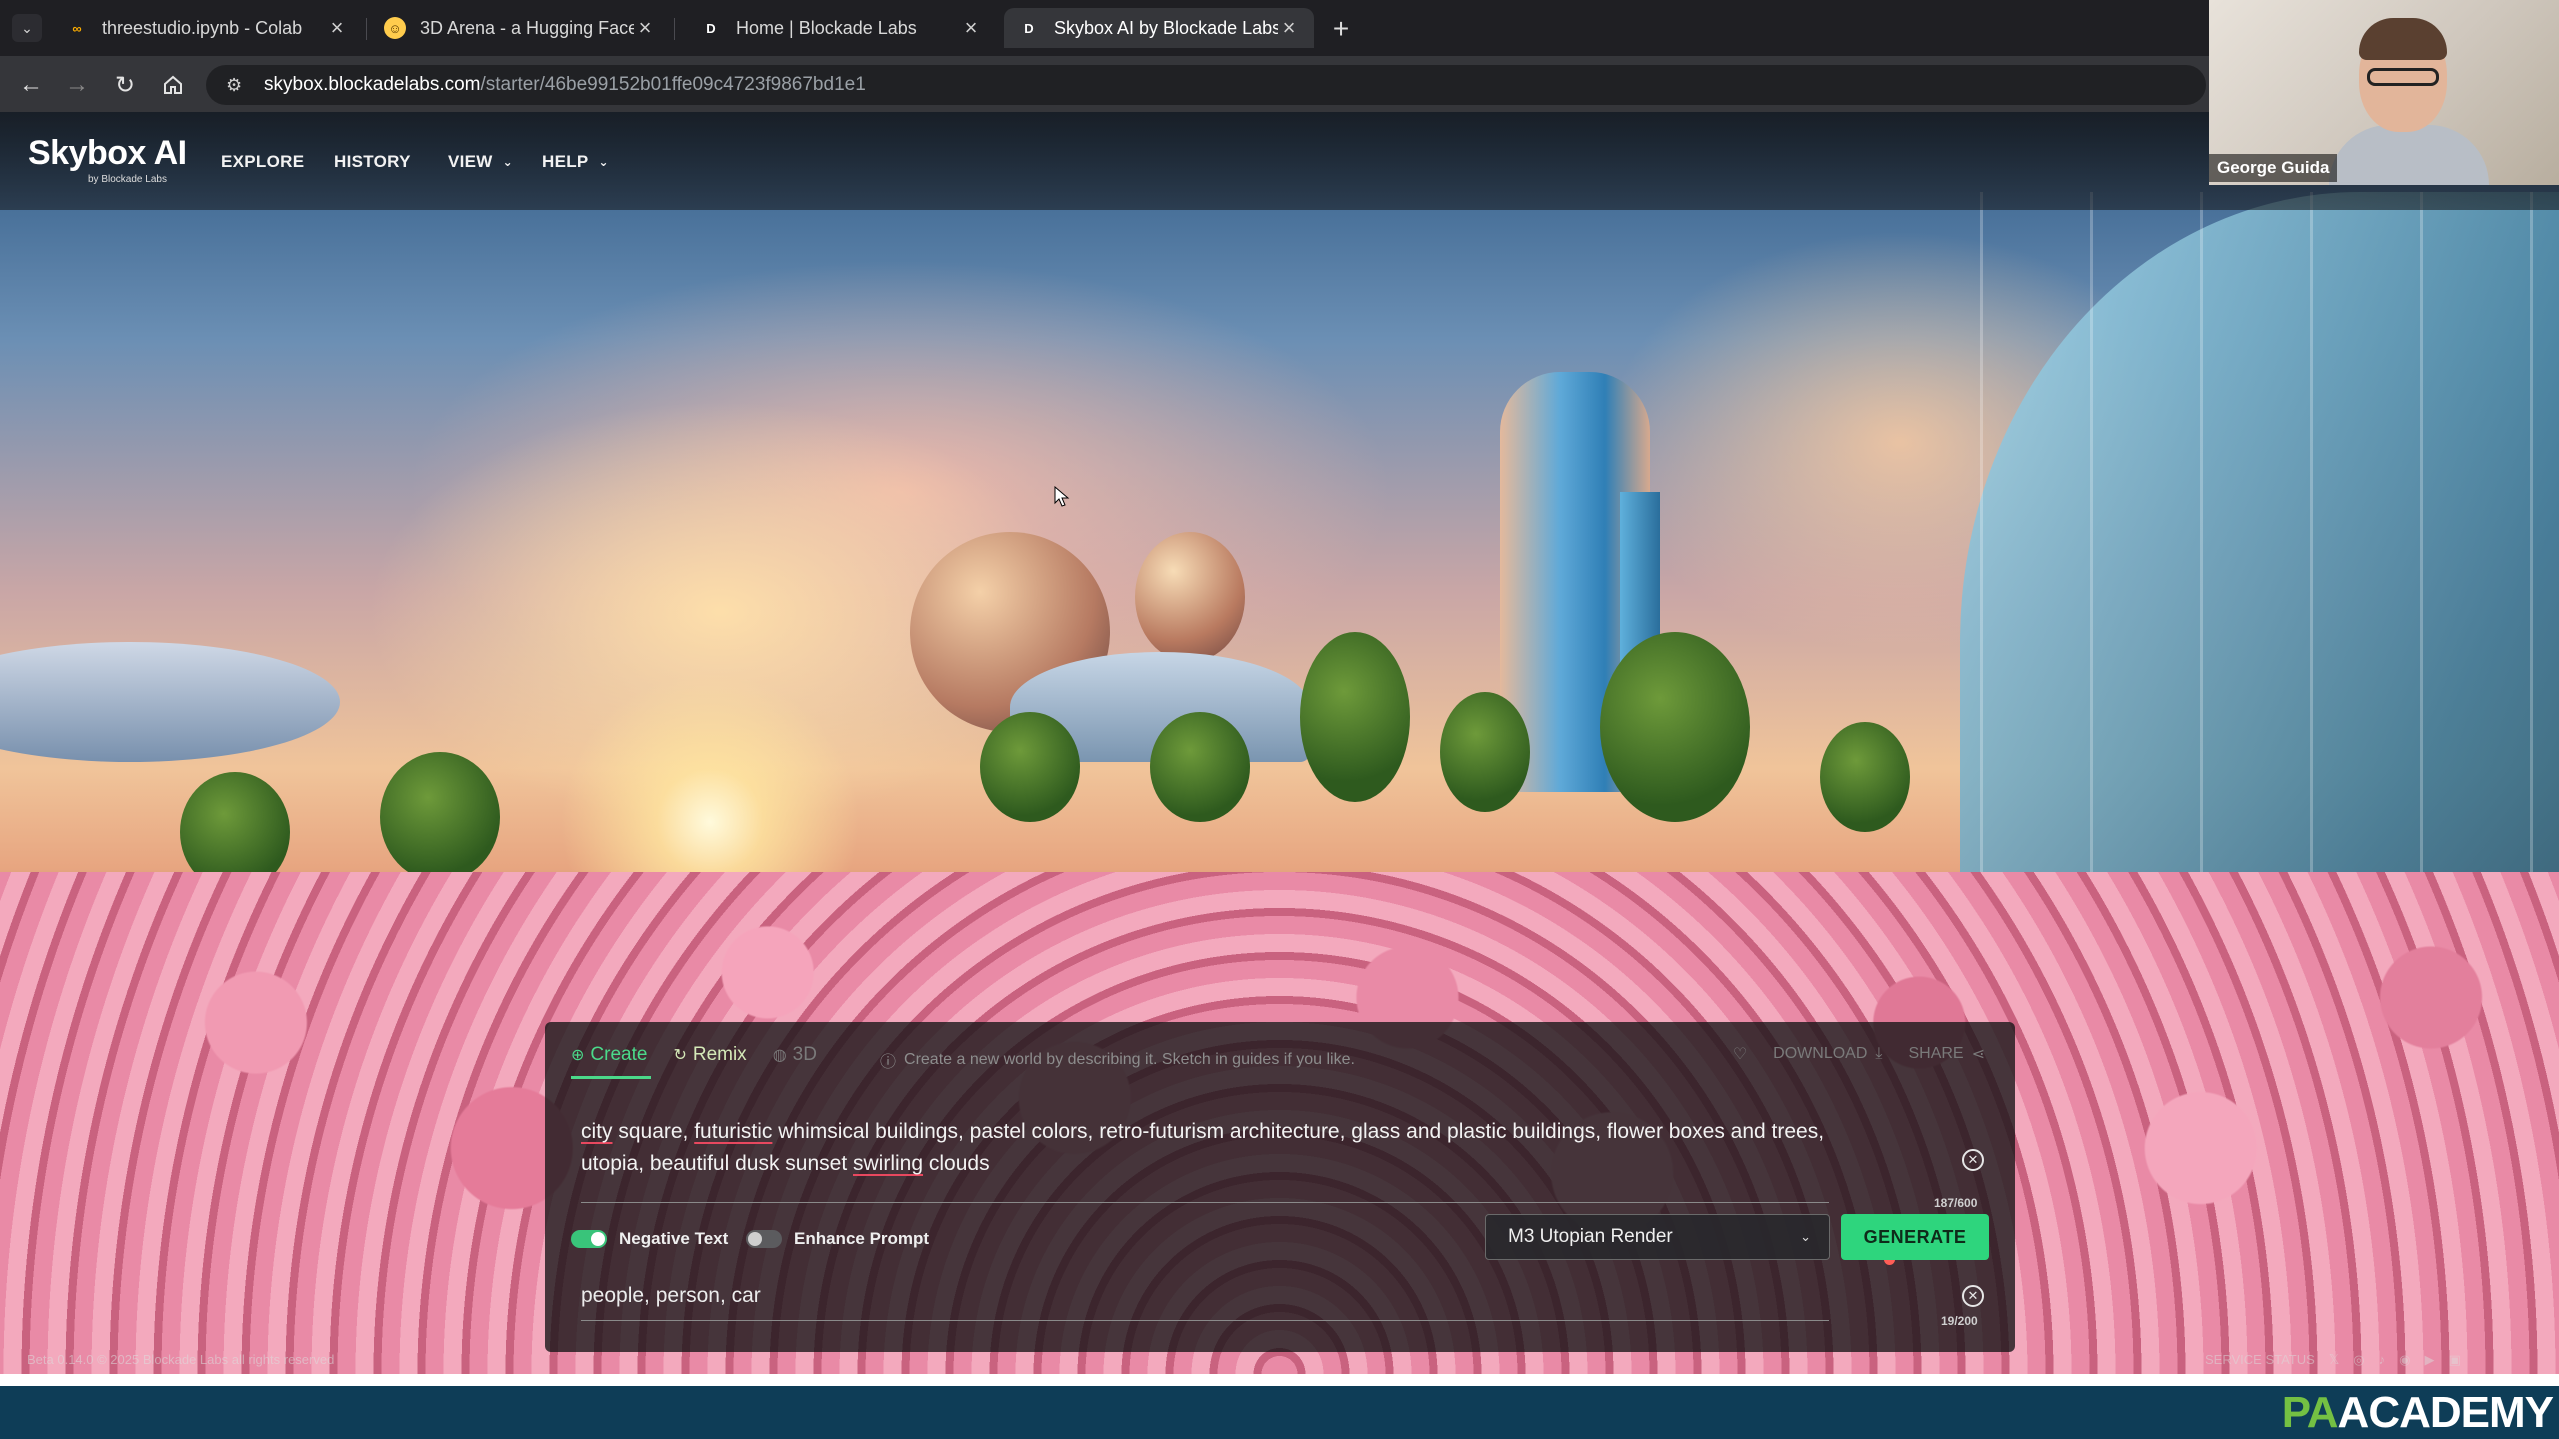  I want to click on model-select: M3 Utopian Render ⌄, so click(1657, 1237).